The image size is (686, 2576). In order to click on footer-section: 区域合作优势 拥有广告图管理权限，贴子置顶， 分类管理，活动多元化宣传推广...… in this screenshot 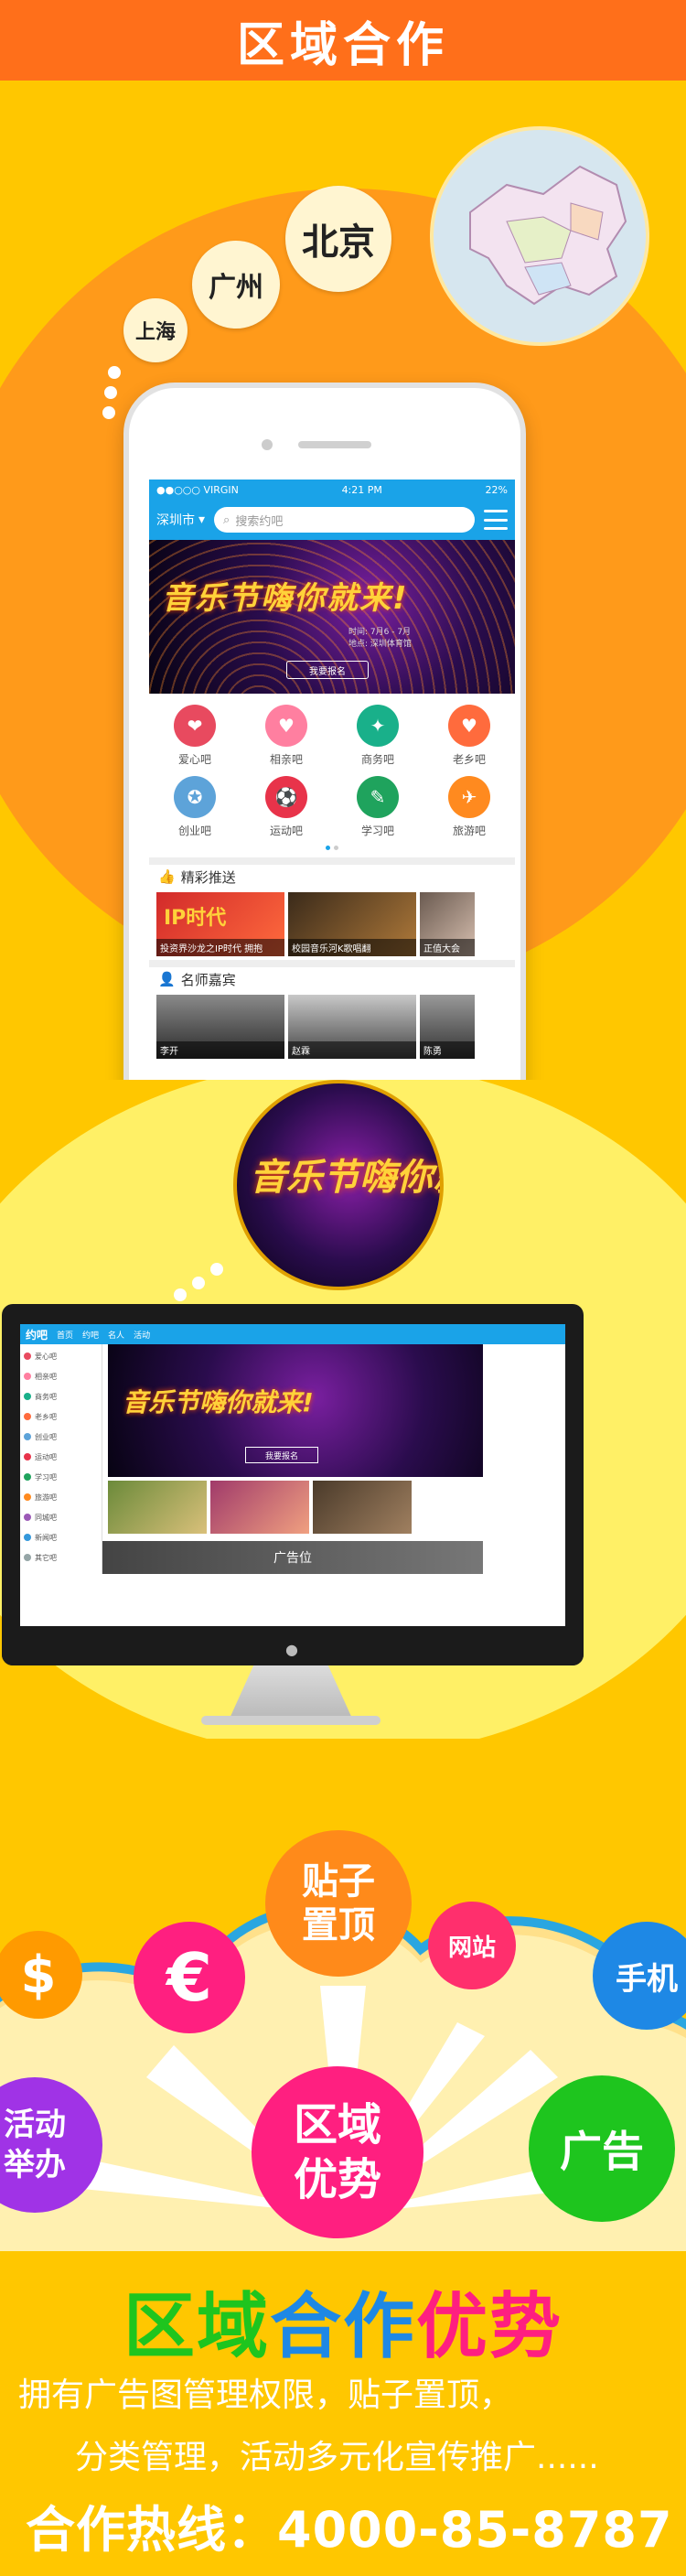, I will do `click(343, 2413)`.